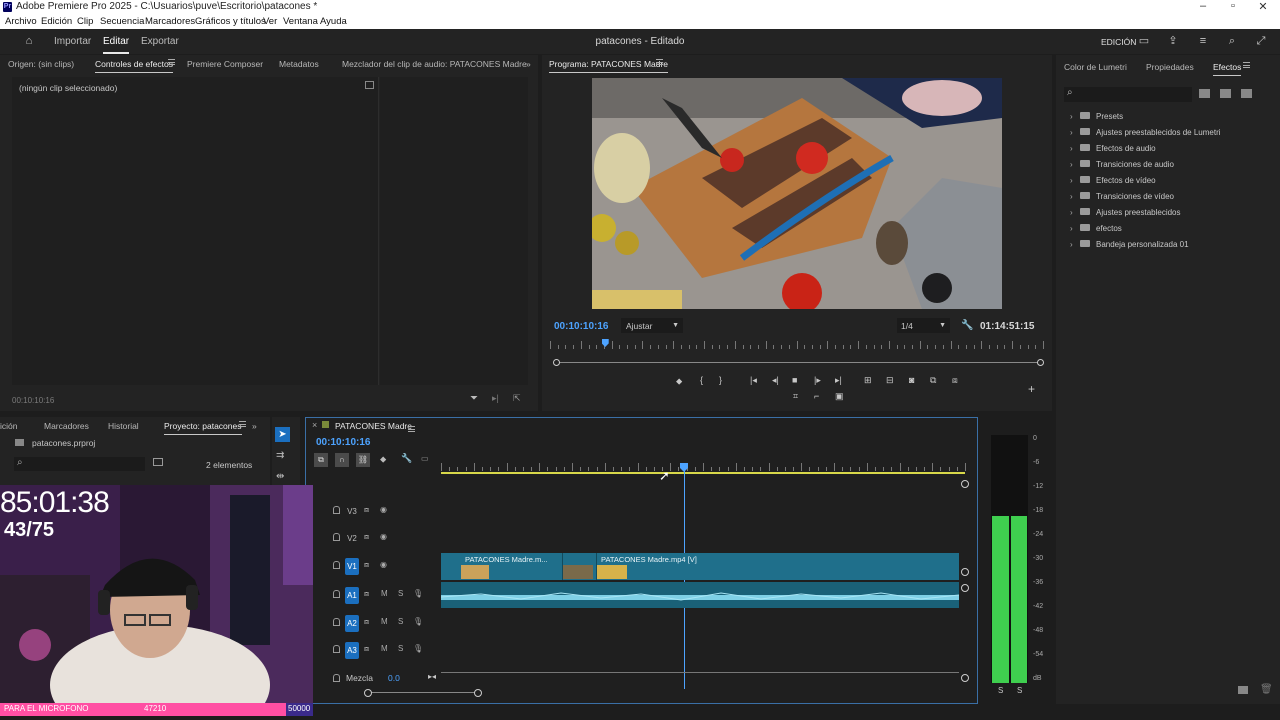 This screenshot has width=1280, height=720. I want to click on menu-ayuda: Ayuda, so click(333, 21).